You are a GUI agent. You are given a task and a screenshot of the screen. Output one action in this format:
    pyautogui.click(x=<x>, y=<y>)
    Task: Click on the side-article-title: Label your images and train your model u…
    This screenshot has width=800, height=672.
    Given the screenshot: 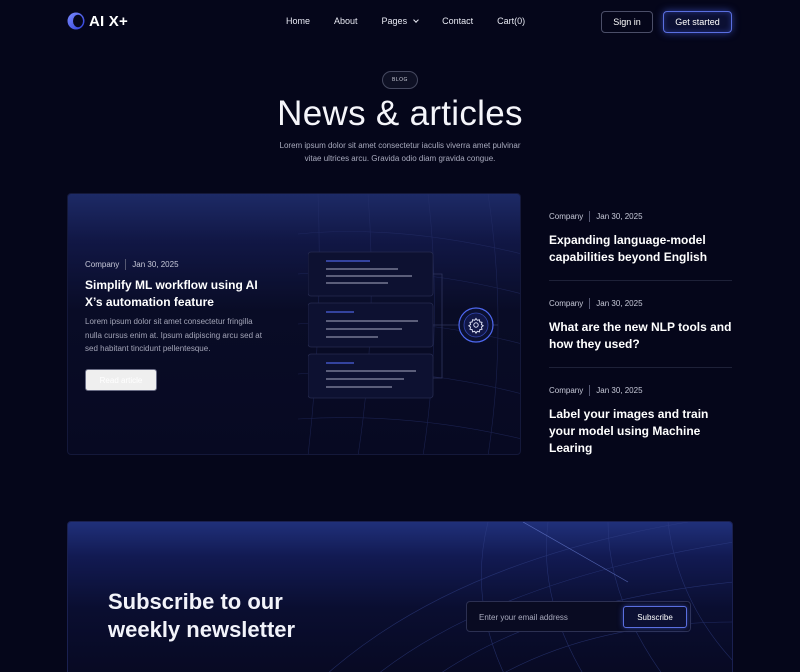 What is the action you would take?
    pyautogui.click(x=640, y=431)
    